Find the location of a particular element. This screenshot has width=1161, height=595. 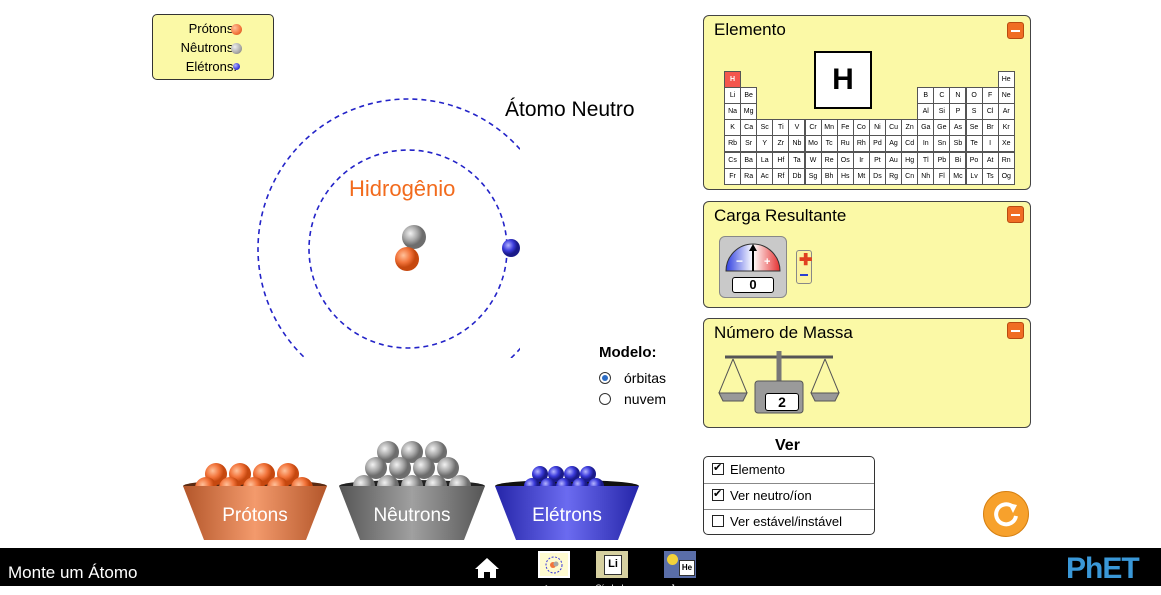

mass-panel-minimize-button is located at coordinates (1015, 330).